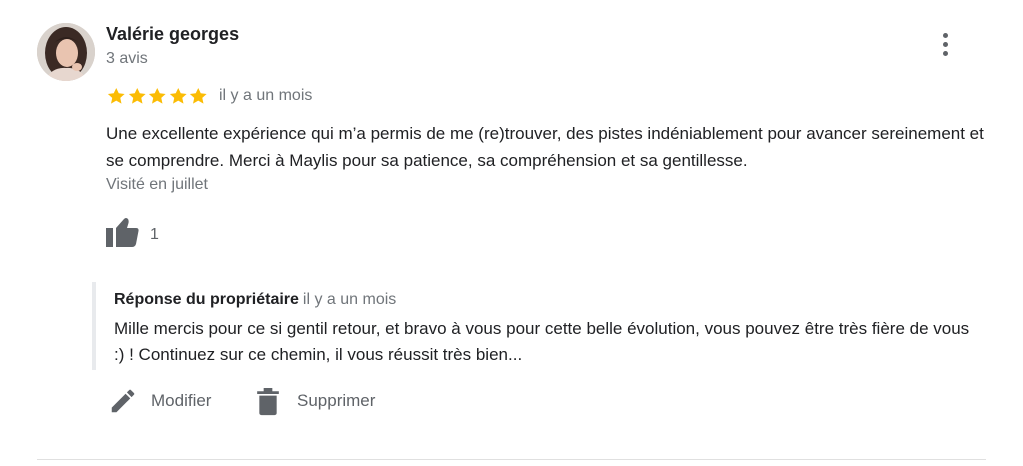  I want to click on thumb-up-icon, so click(122, 232).